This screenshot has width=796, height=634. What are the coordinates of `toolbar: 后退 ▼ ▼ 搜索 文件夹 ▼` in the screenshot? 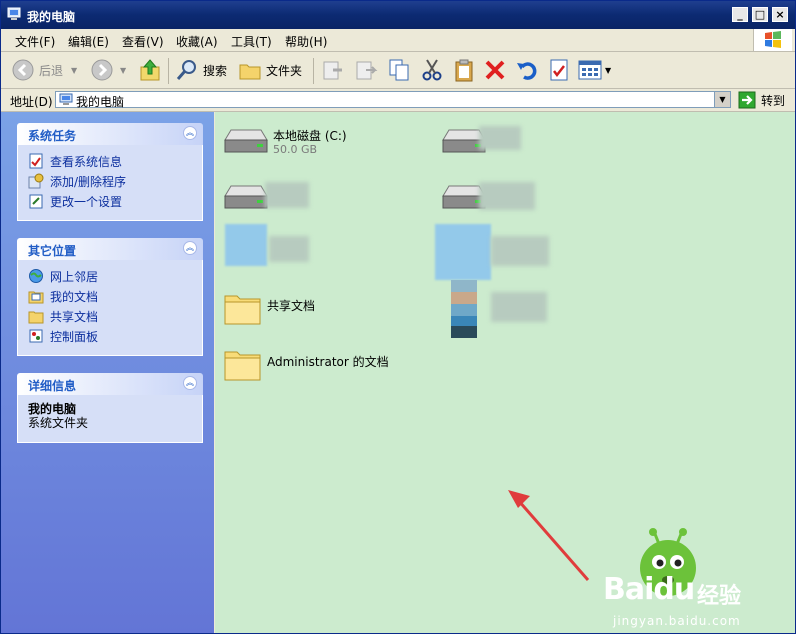 It's located at (398, 70).